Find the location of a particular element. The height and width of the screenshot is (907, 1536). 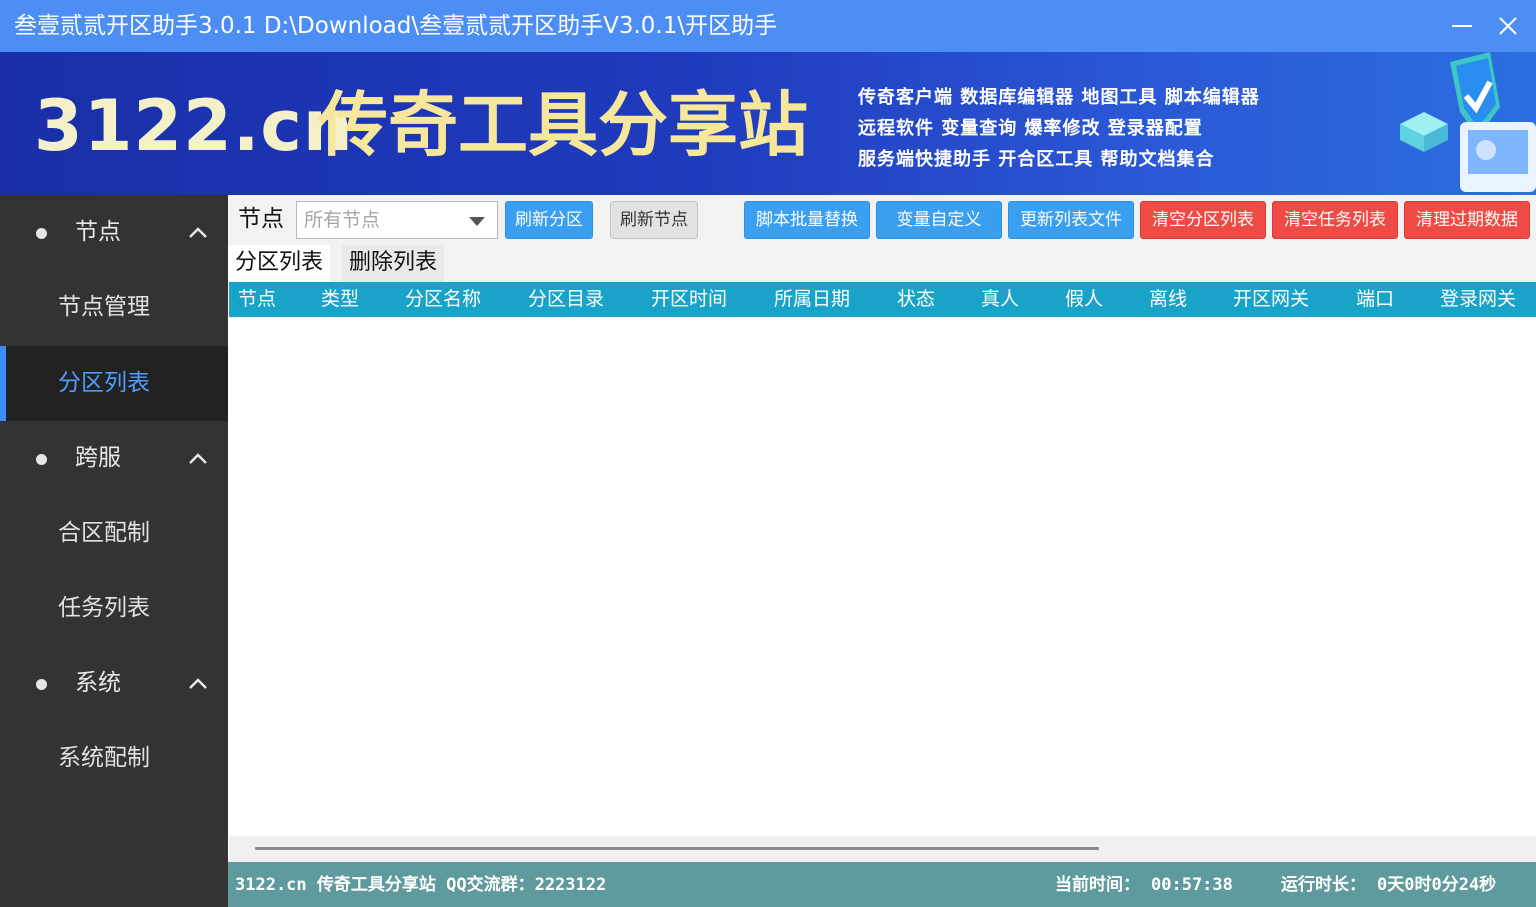

clear-task-list-button: 清空任务列表 is located at coordinates (1335, 220).